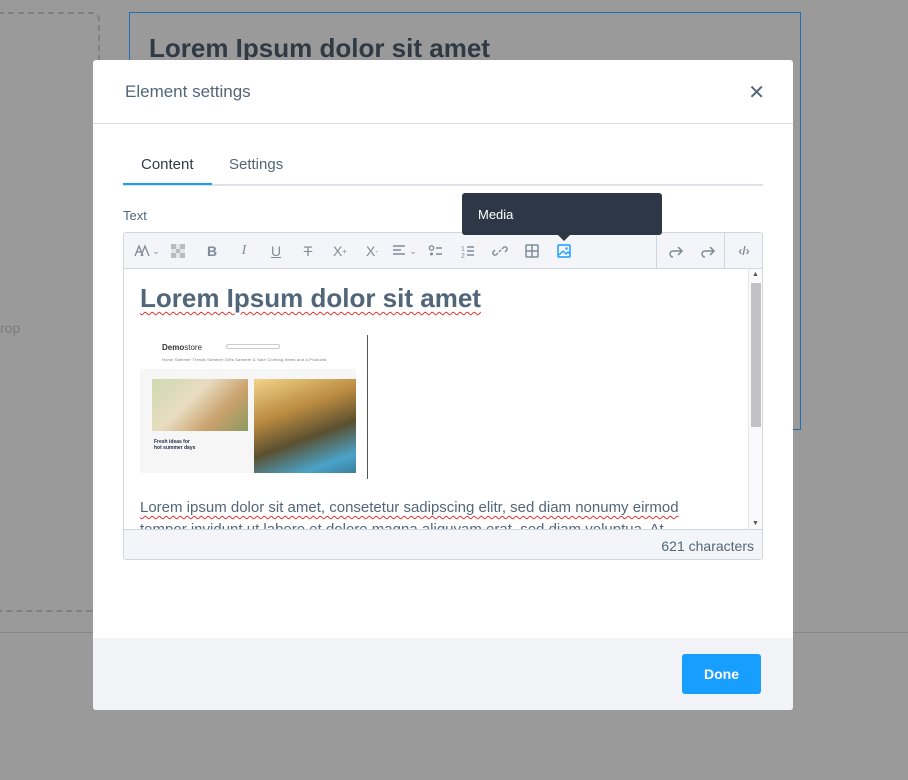  What do you see at coordinates (244, 251) in the screenshot?
I see `italic-icon: I` at bounding box center [244, 251].